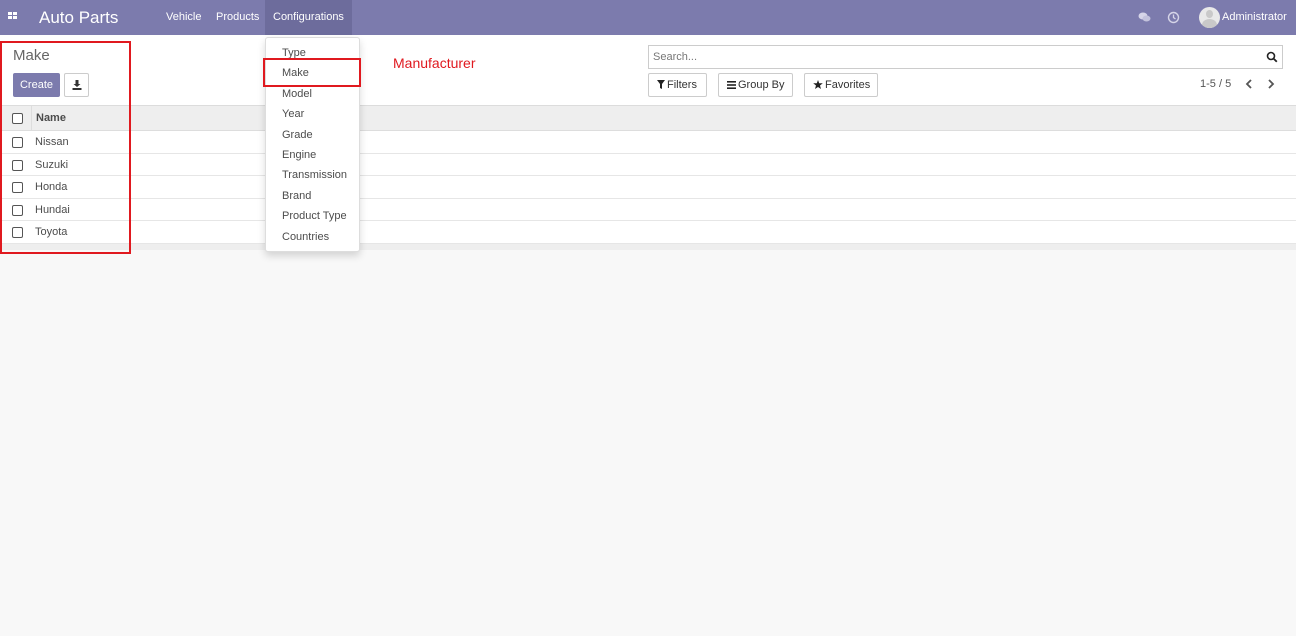 The width and height of the screenshot is (1296, 636). Describe the element at coordinates (312, 72) in the screenshot. I see `annotation-highlight-make` at that location.